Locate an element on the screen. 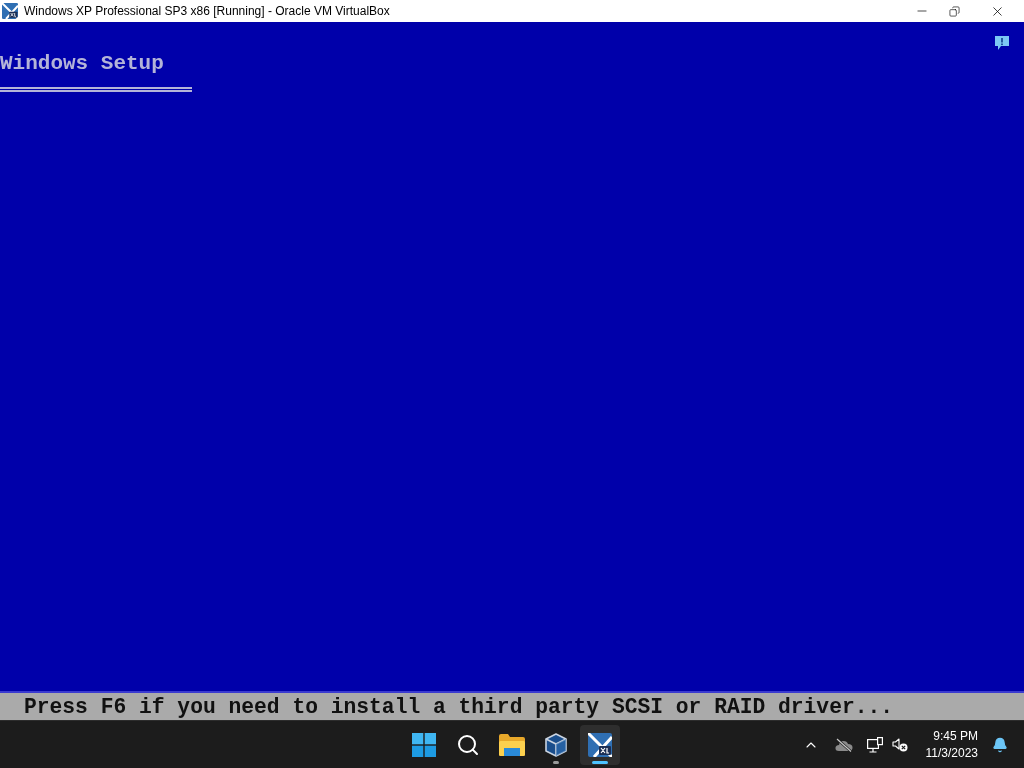  speaker-muted-icon is located at coordinates (899, 744).